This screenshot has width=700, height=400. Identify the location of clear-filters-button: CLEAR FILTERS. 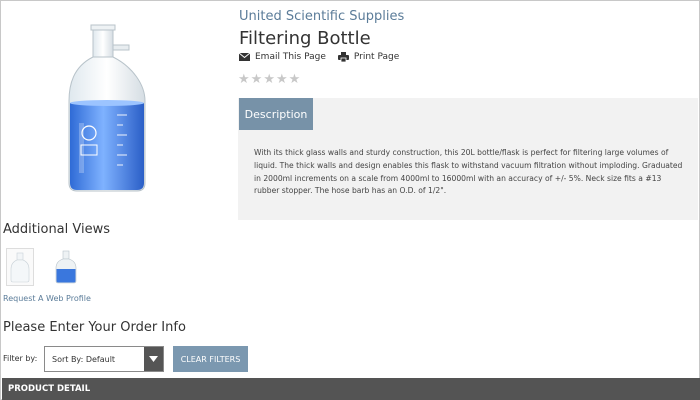
(210, 359).